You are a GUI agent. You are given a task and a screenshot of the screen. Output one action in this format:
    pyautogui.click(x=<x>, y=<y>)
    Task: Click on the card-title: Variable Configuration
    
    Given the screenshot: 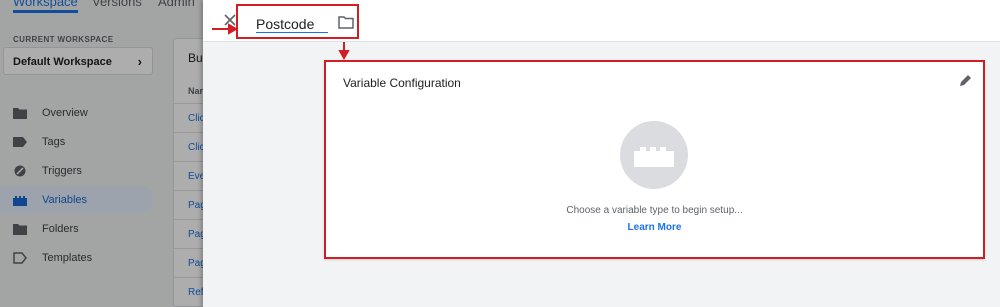 What is the action you would take?
    pyautogui.click(x=402, y=83)
    